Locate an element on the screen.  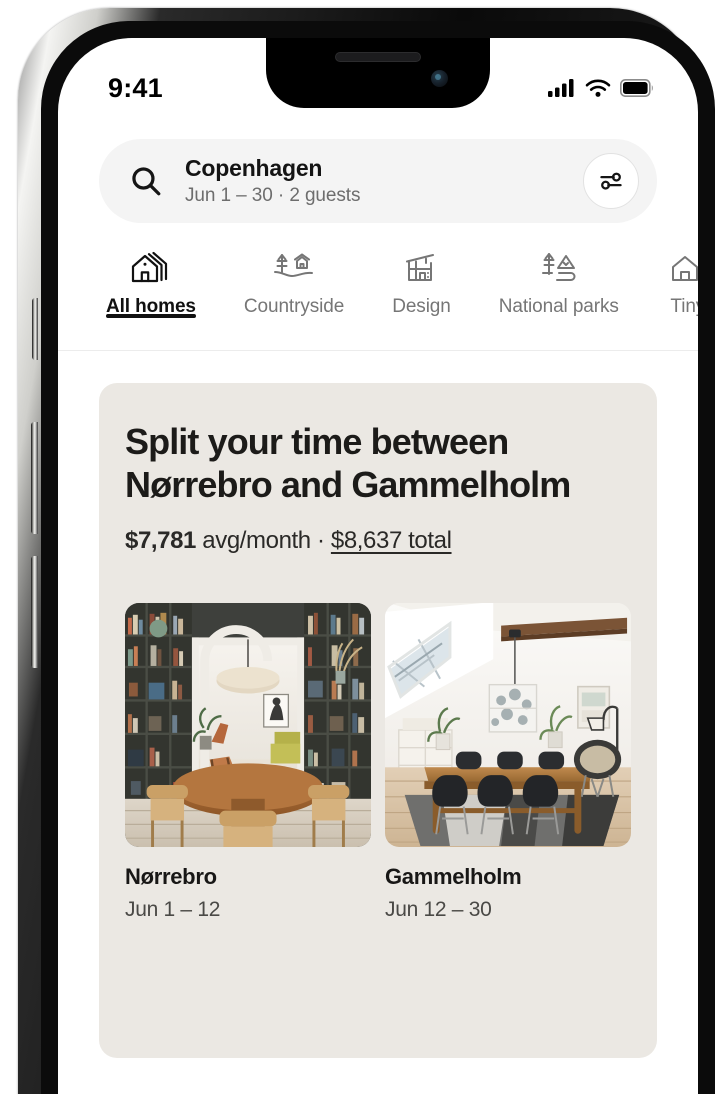
tab-countryside: Countryside is located at coordinates (294, 279).